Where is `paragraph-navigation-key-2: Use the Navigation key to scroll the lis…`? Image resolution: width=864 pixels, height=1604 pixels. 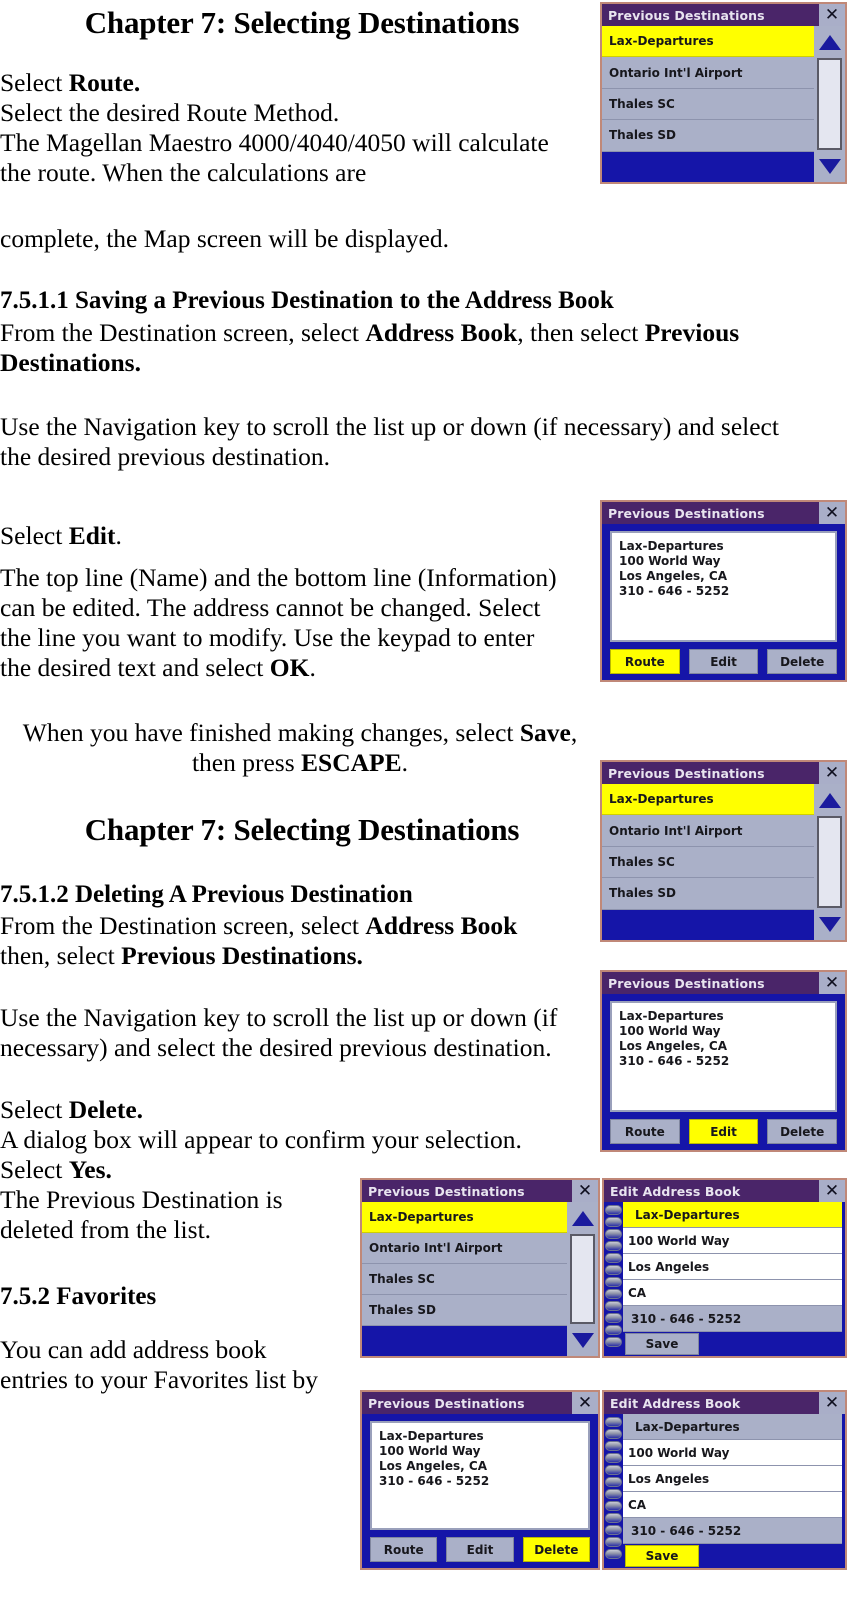 paragraph-navigation-key-2: Use the Navigation key to scroll the lis… is located at coordinates (300, 1033).